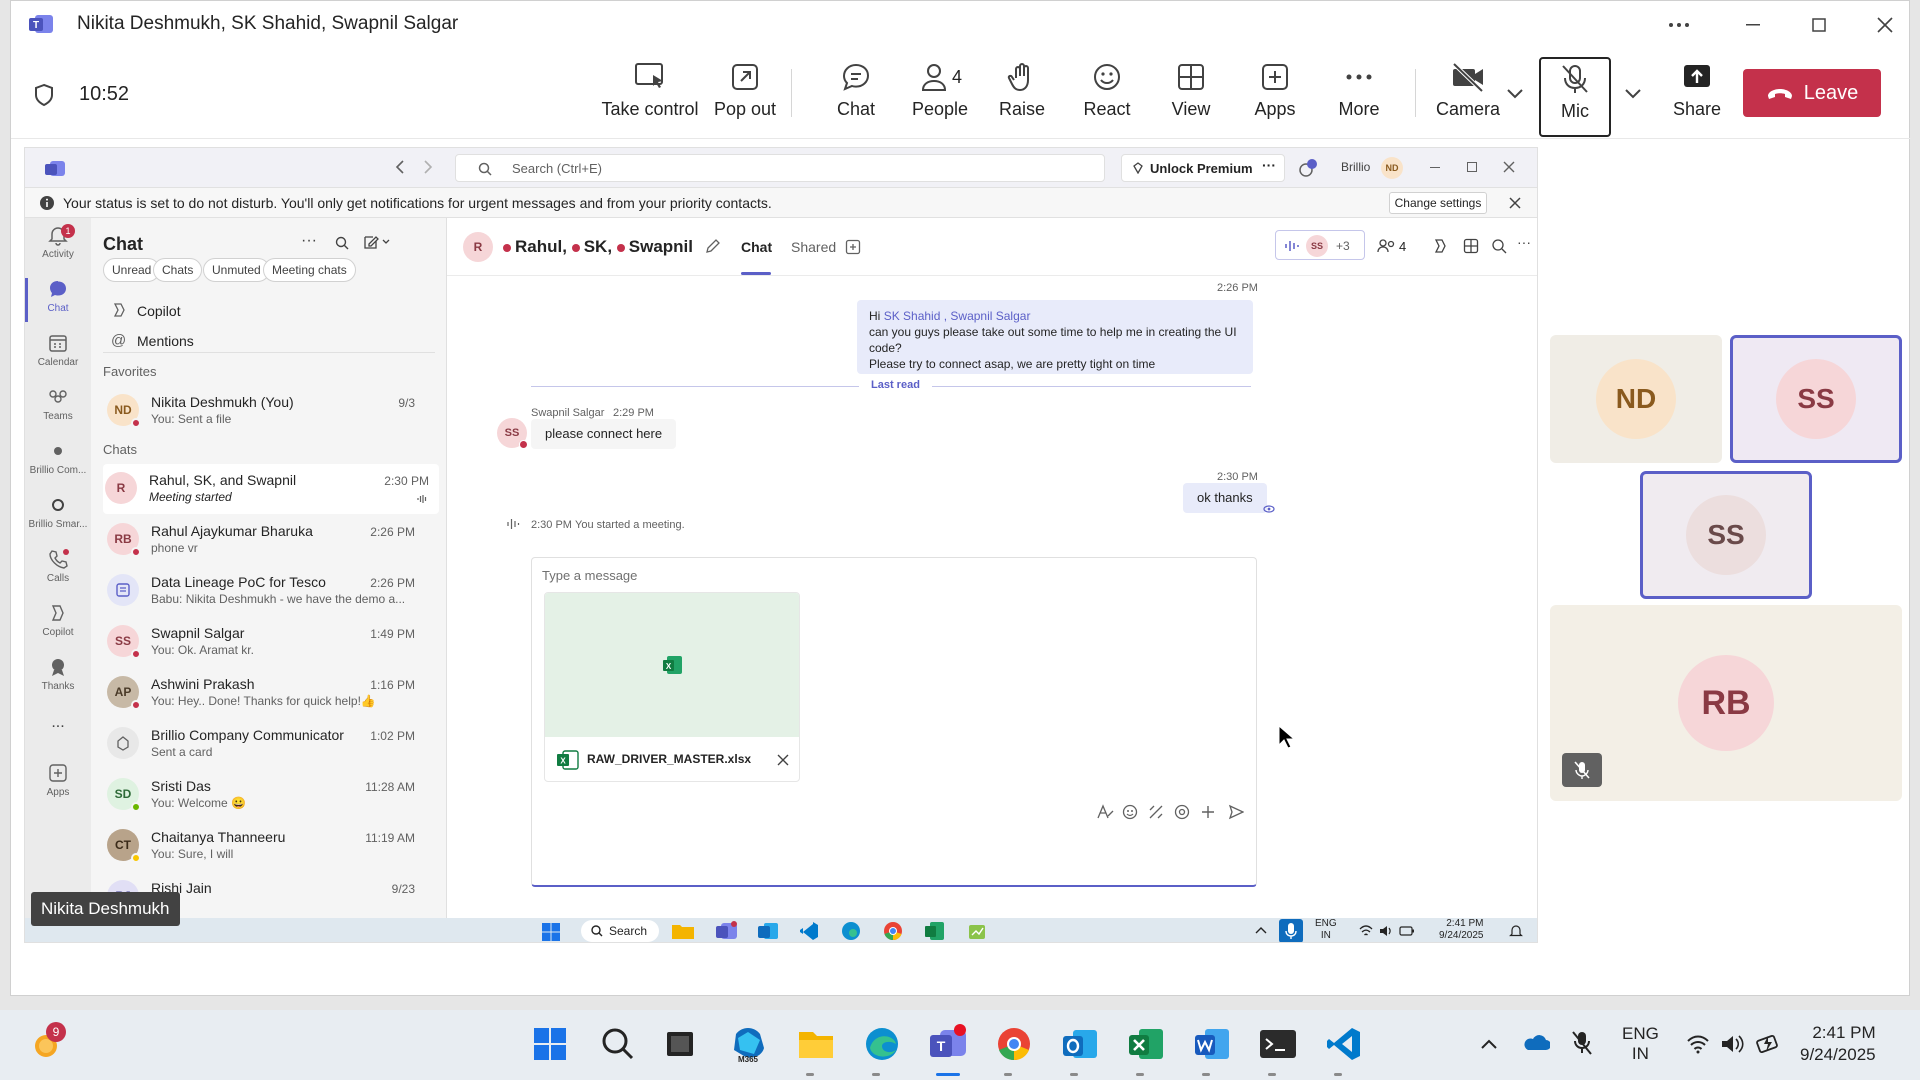 The image size is (1920, 1080). I want to click on leave-button: Leave, so click(1812, 93).